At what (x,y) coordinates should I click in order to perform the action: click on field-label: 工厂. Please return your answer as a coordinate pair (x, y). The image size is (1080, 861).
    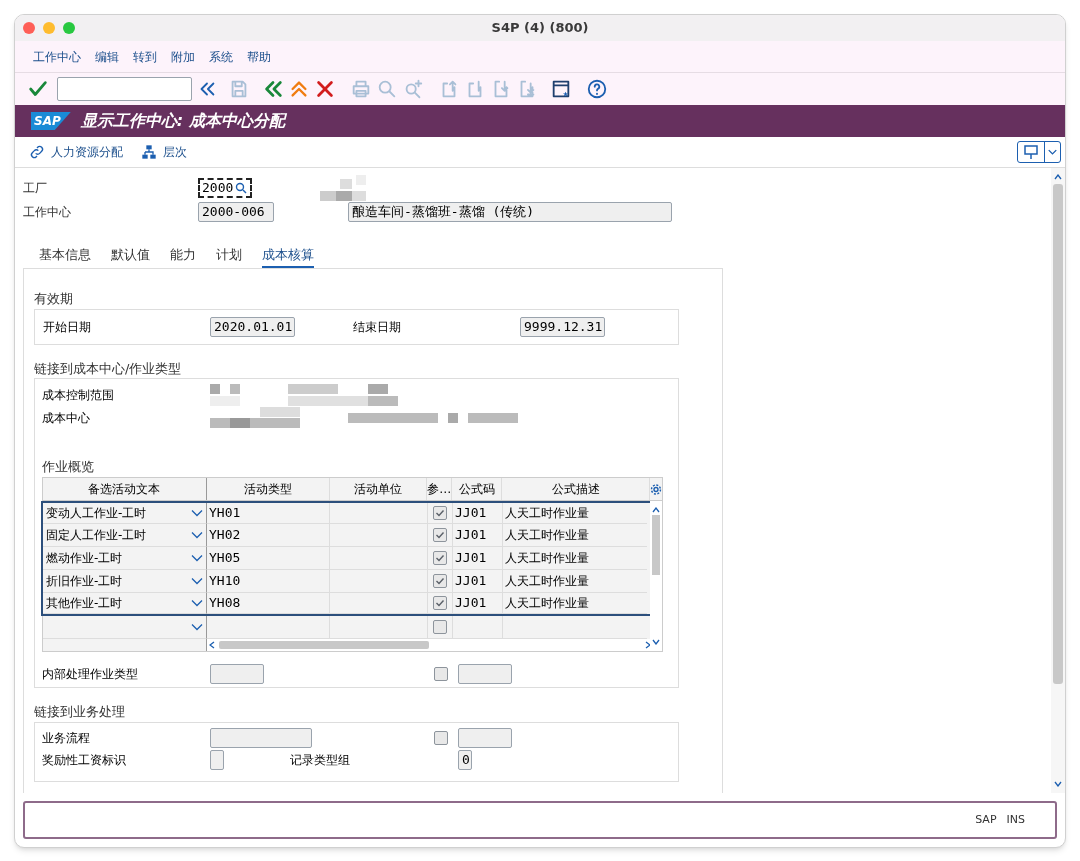
    Looking at the image, I should click on (35, 188).